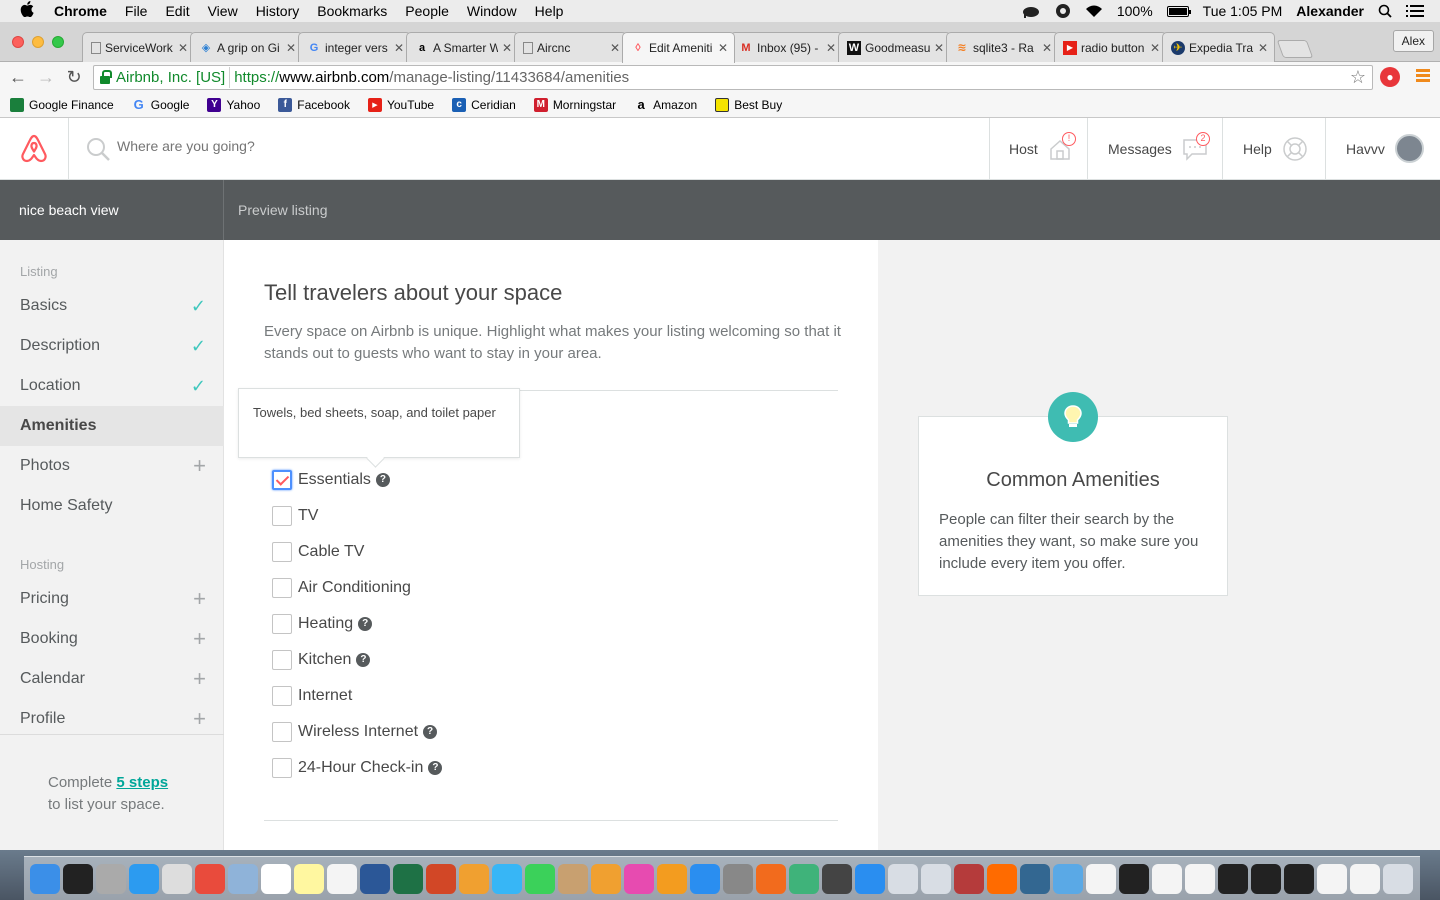 This screenshot has width=1440, height=900. I want to click on atom-dock-icon, so click(804, 878).